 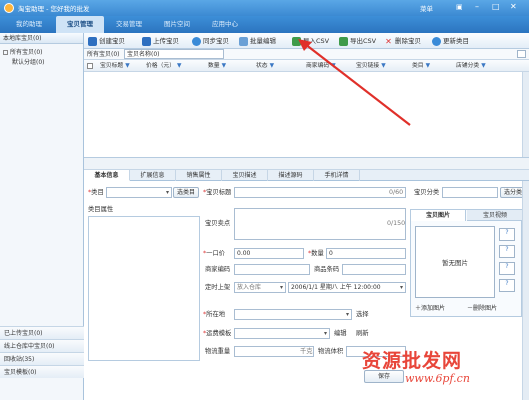 What do you see at coordinates (107, 175) in the screenshot?
I see `tab-basic: 基本信息` at bounding box center [107, 175].